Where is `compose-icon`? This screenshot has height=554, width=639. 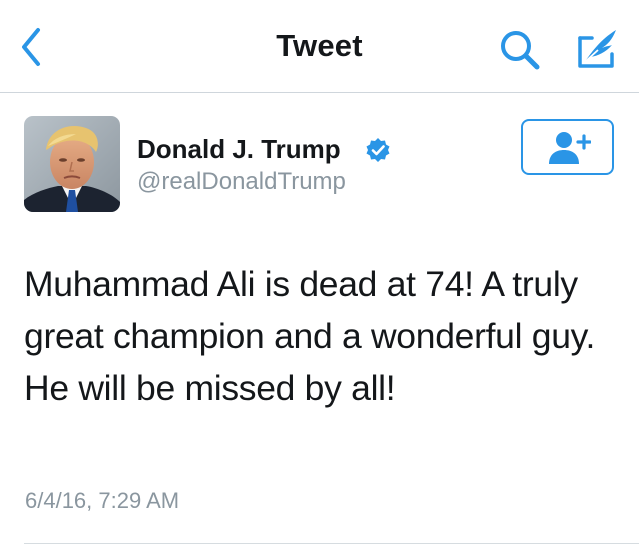 compose-icon is located at coordinates (597, 49).